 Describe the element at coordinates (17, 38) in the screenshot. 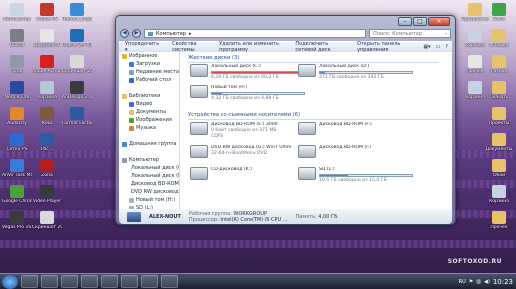

I see `desktop-icon: Global` at that location.